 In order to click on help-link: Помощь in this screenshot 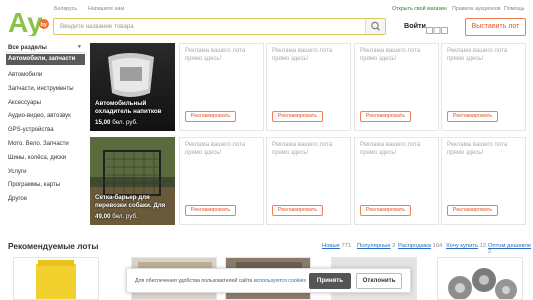, I will do `click(514, 9)`.